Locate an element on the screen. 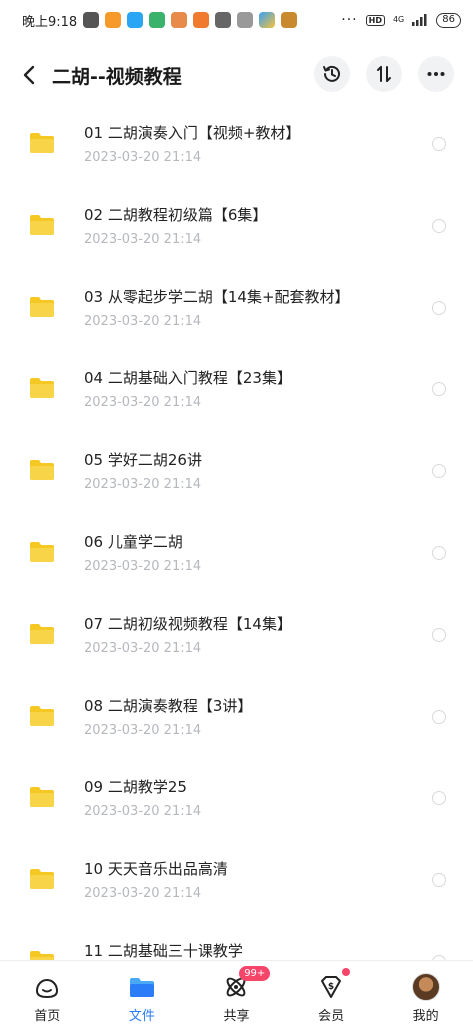  tab-vip-label: 会员 is located at coordinates (331, 1016).